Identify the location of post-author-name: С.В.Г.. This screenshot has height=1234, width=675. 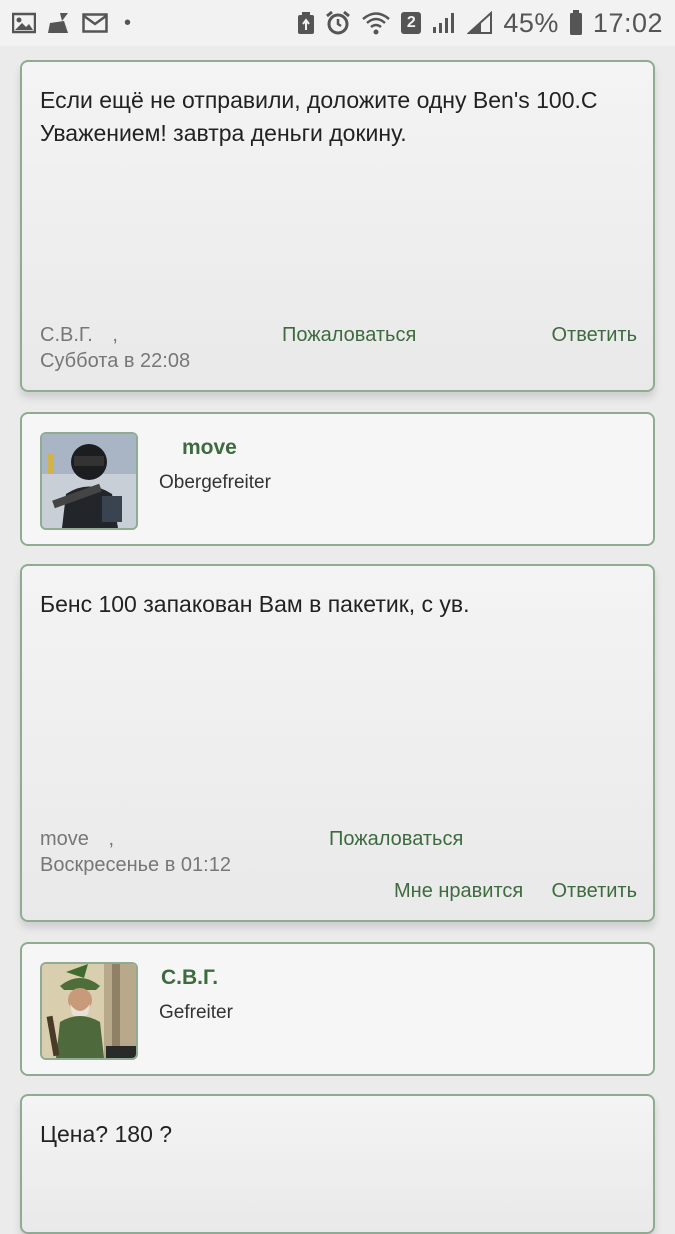
(66, 335).